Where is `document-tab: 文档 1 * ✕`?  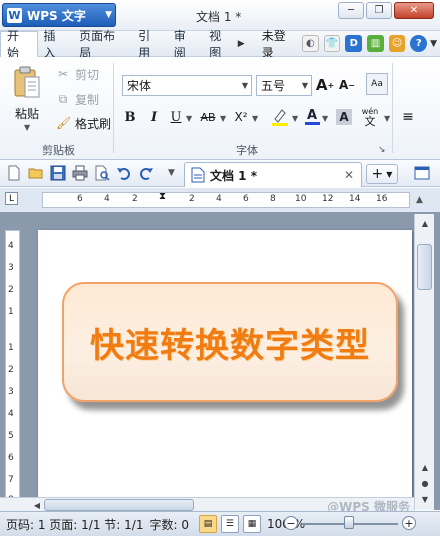
document-tab: 文档 1 * ✕ is located at coordinates (273, 174).